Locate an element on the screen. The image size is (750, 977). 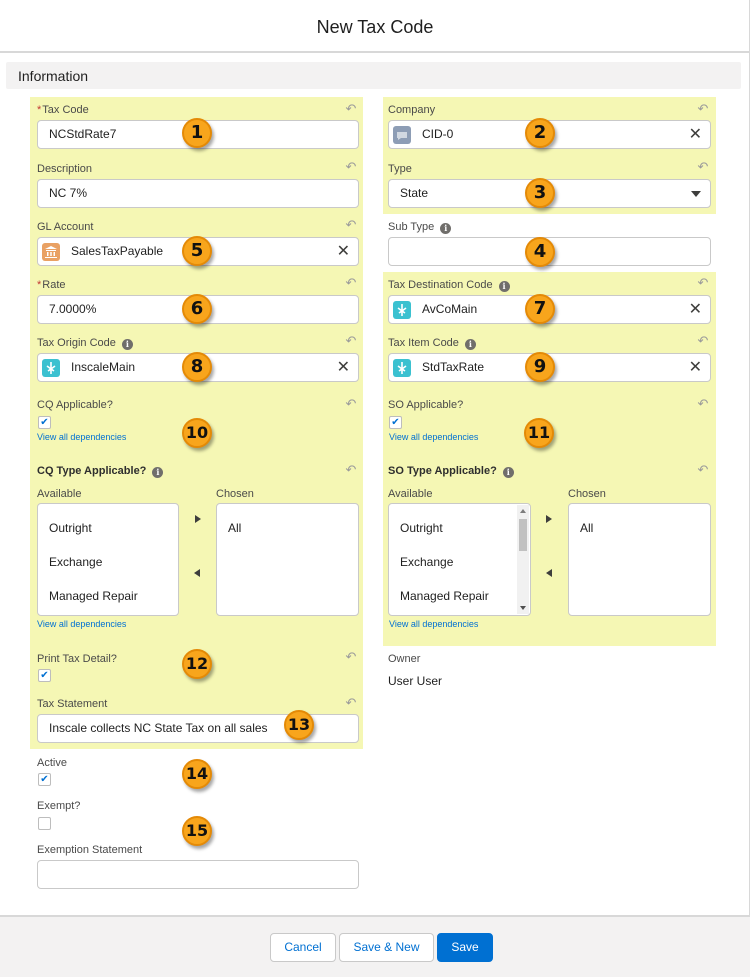
so-chosen-listbox: All is located at coordinates (639, 559).